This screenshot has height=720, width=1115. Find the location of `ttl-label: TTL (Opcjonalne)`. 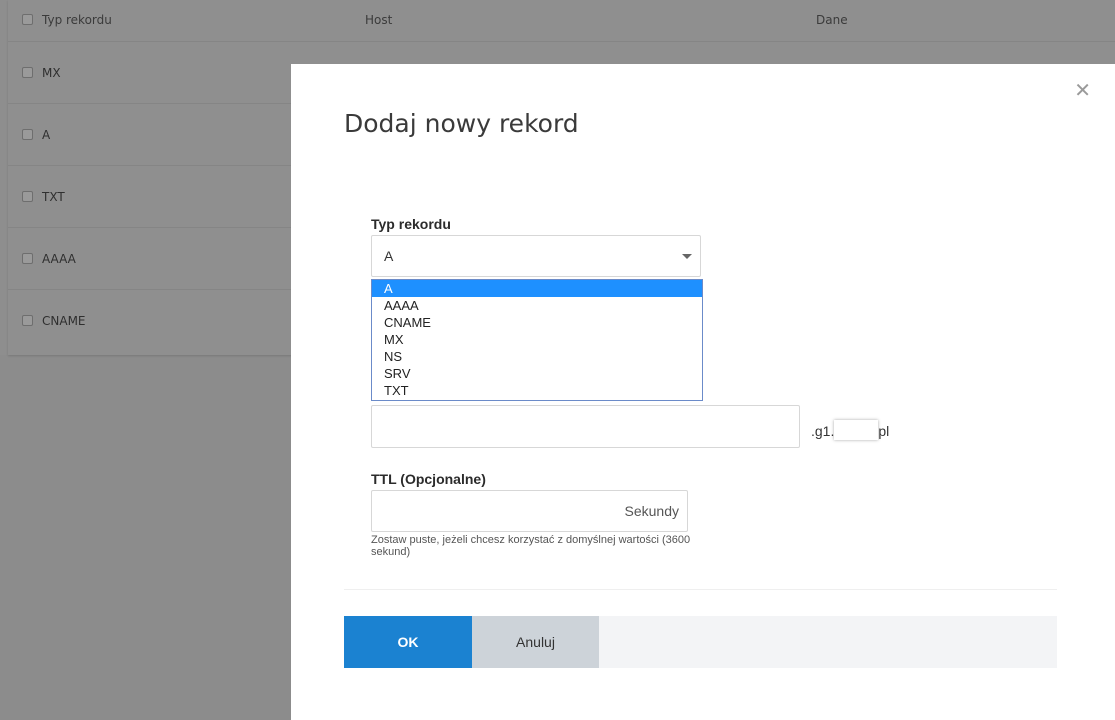

ttl-label: TTL (Opcjonalne) is located at coordinates (428, 479).